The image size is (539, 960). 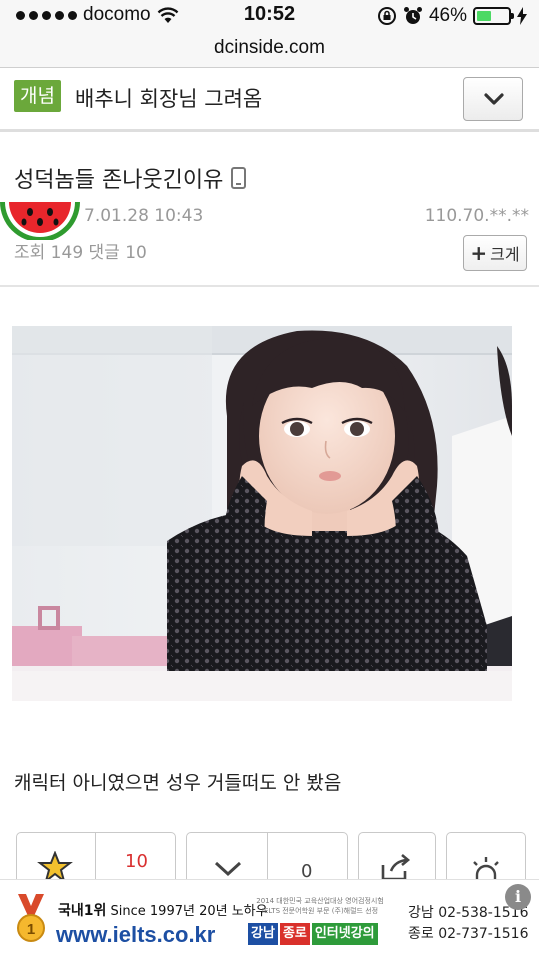 What do you see at coordinates (189, 911) in the screenshot?
I see `ad-since: Since 1997년 20년 노하우` at bounding box center [189, 911].